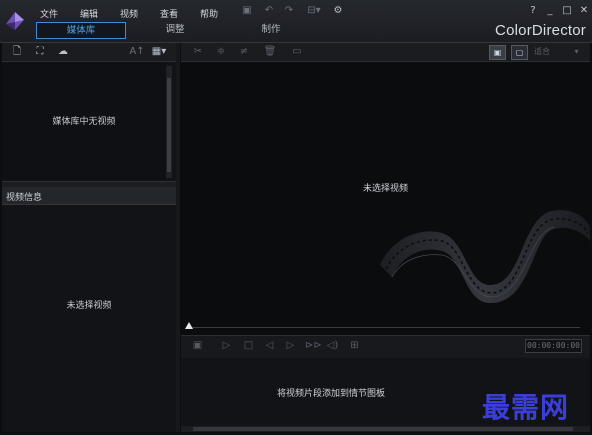 The width and height of the screenshot is (592, 435). Describe the element at coordinates (567, 11) in the screenshot. I see `maximize-button: □` at that location.